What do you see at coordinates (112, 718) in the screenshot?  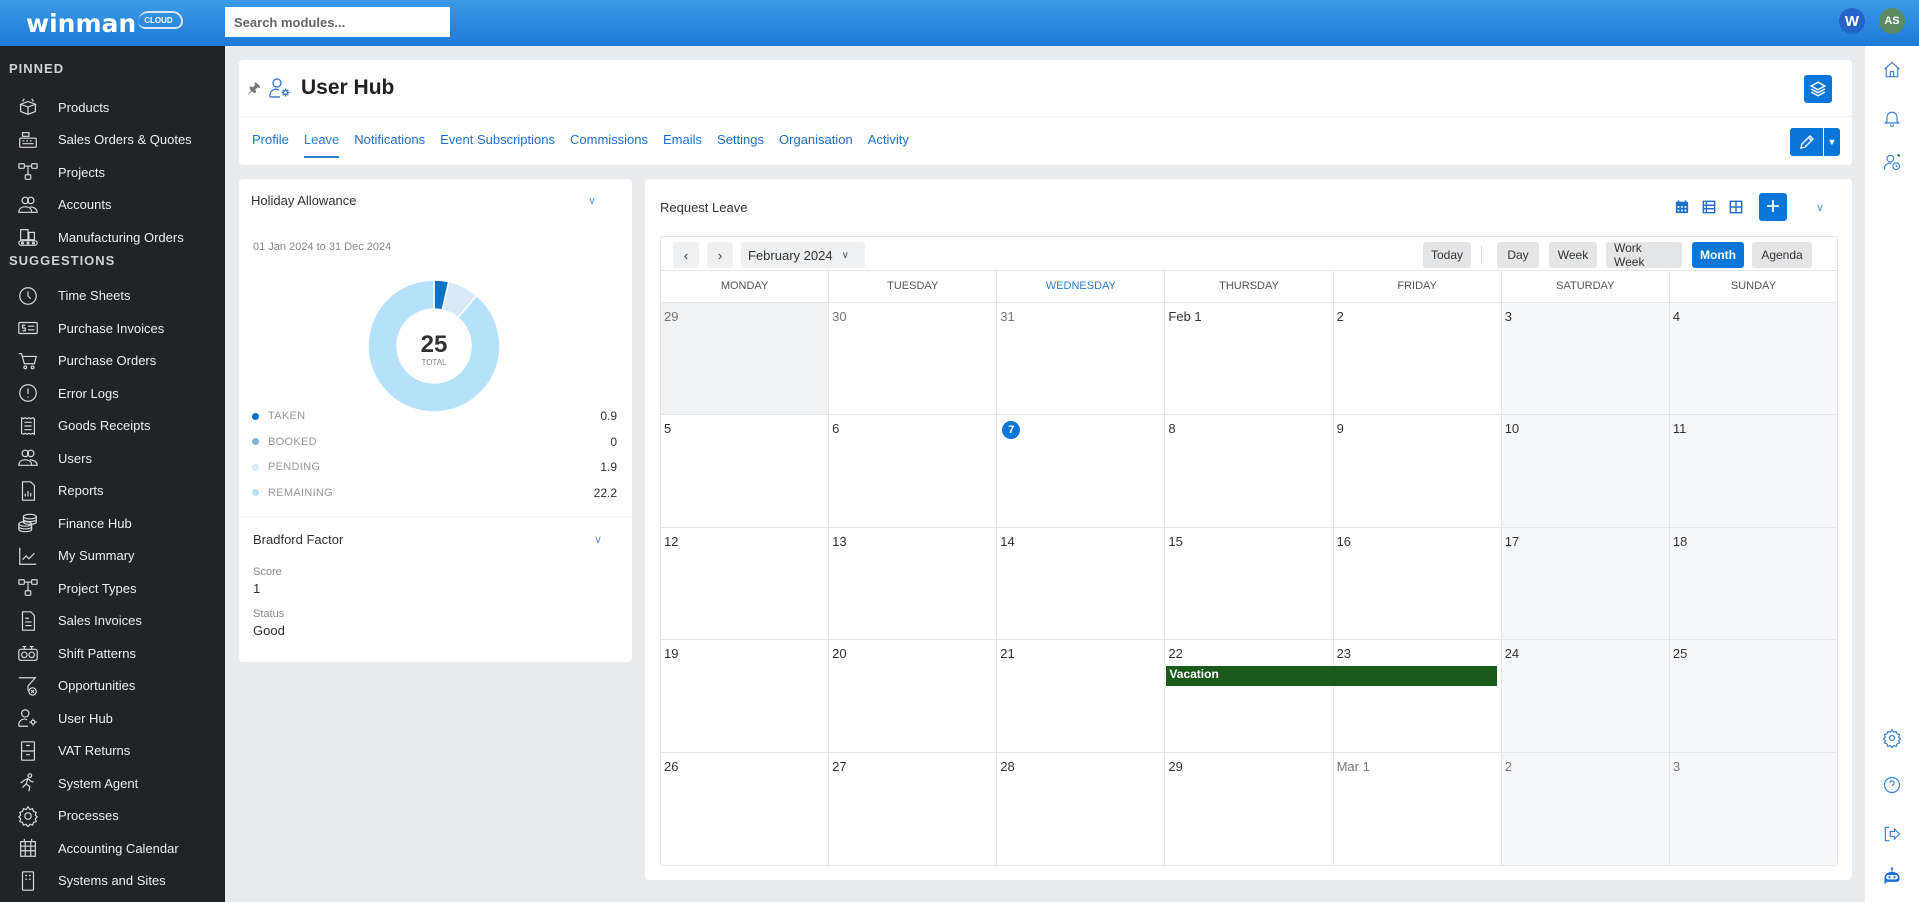 I see `sidebar-item-user-hub: User Hub` at bounding box center [112, 718].